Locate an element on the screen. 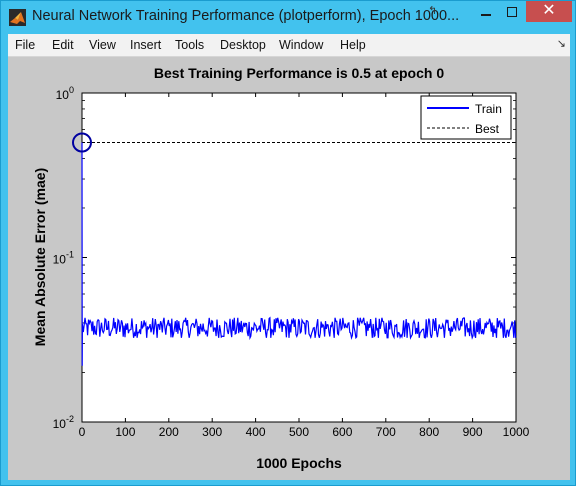 Image resolution: width=576 pixels, height=486 pixels. legend-train-label: Train is located at coordinates (488, 109).